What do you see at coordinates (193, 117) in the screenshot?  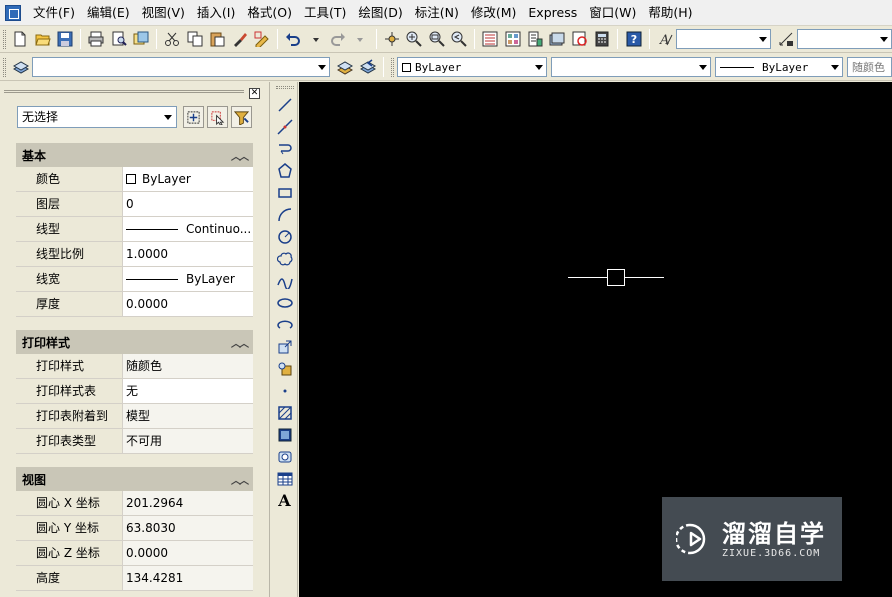 I see `toggle-pickadd-button` at bounding box center [193, 117].